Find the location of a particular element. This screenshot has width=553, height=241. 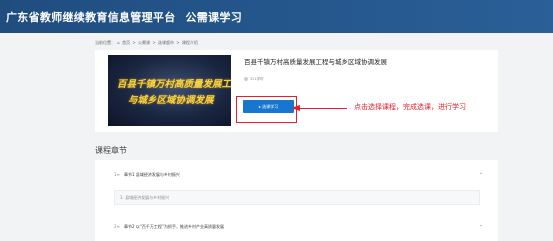

banner-line-1: 百县千镇万村高质量发展工程 is located at coordinates (174, 84).